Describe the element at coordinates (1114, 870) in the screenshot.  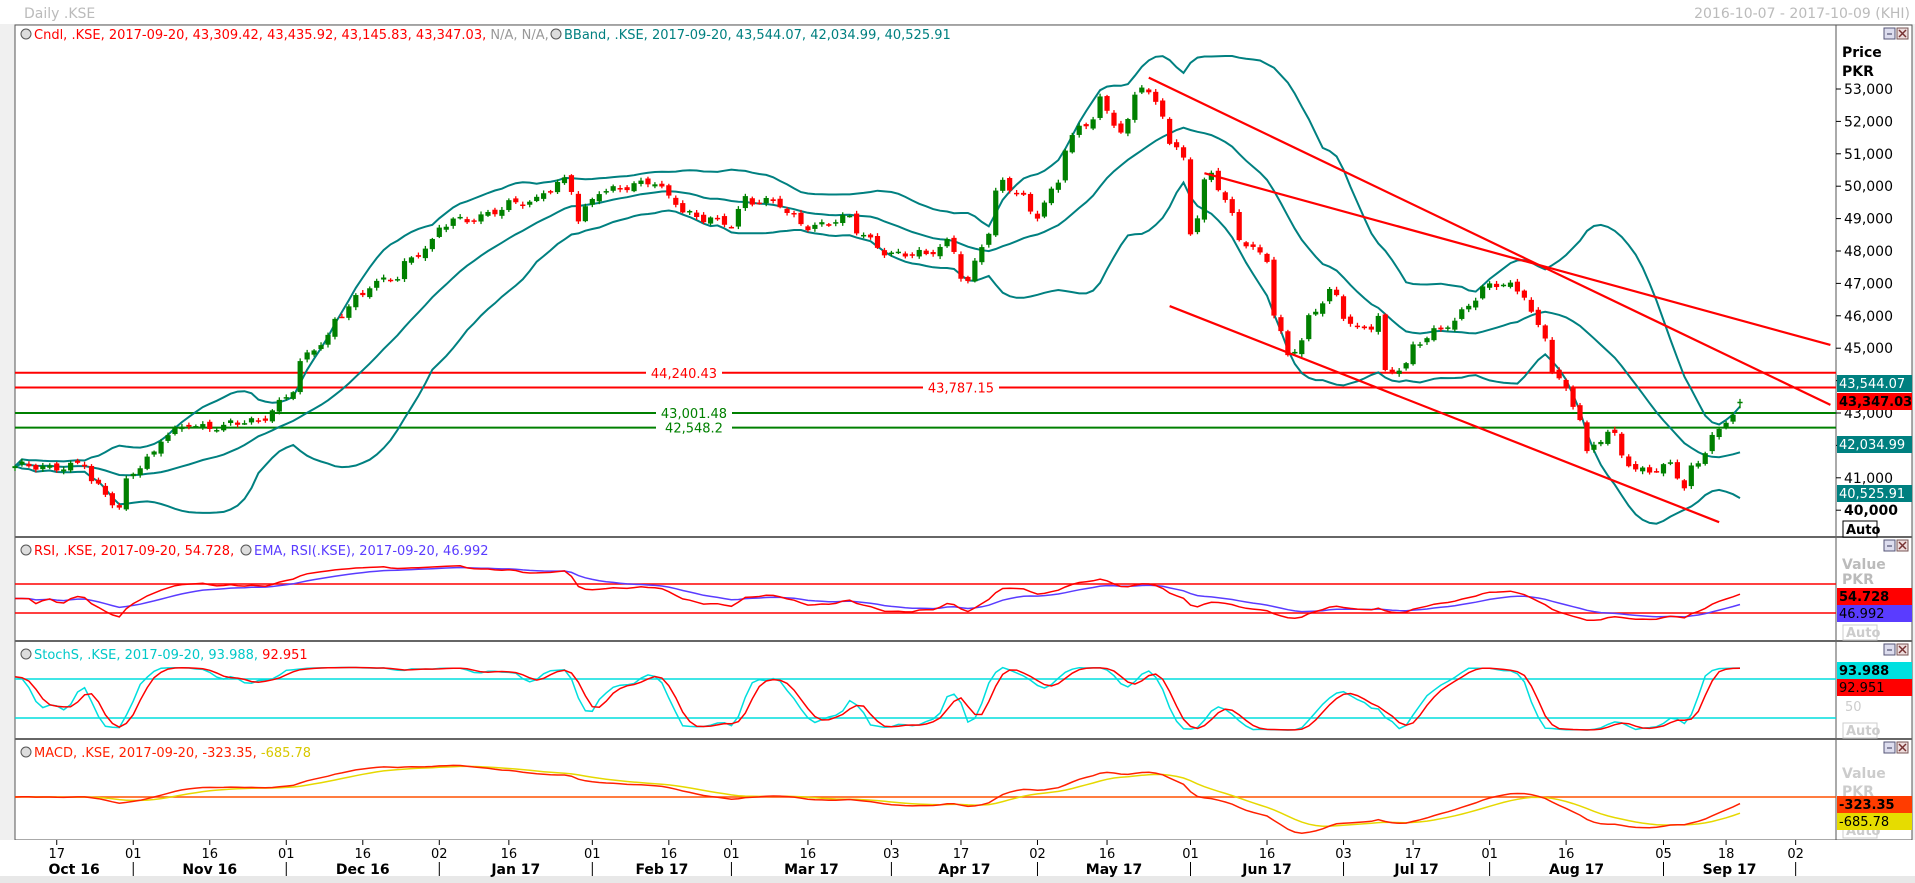
I see `month-label: May 17` at that location.